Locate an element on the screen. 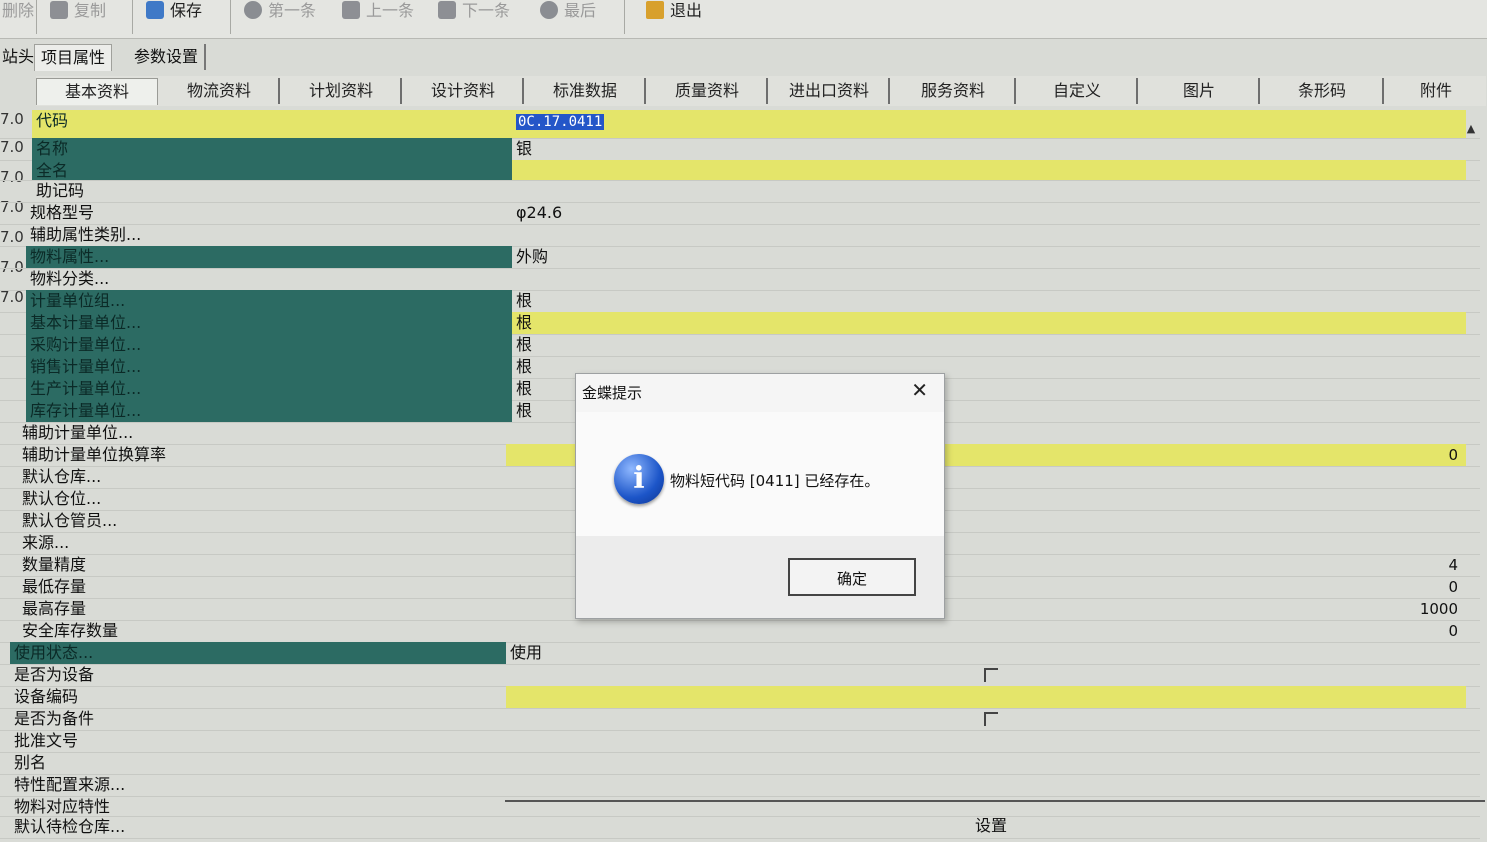  material-feature-label: 物料对应特性 is located at coordinates (62, 806).